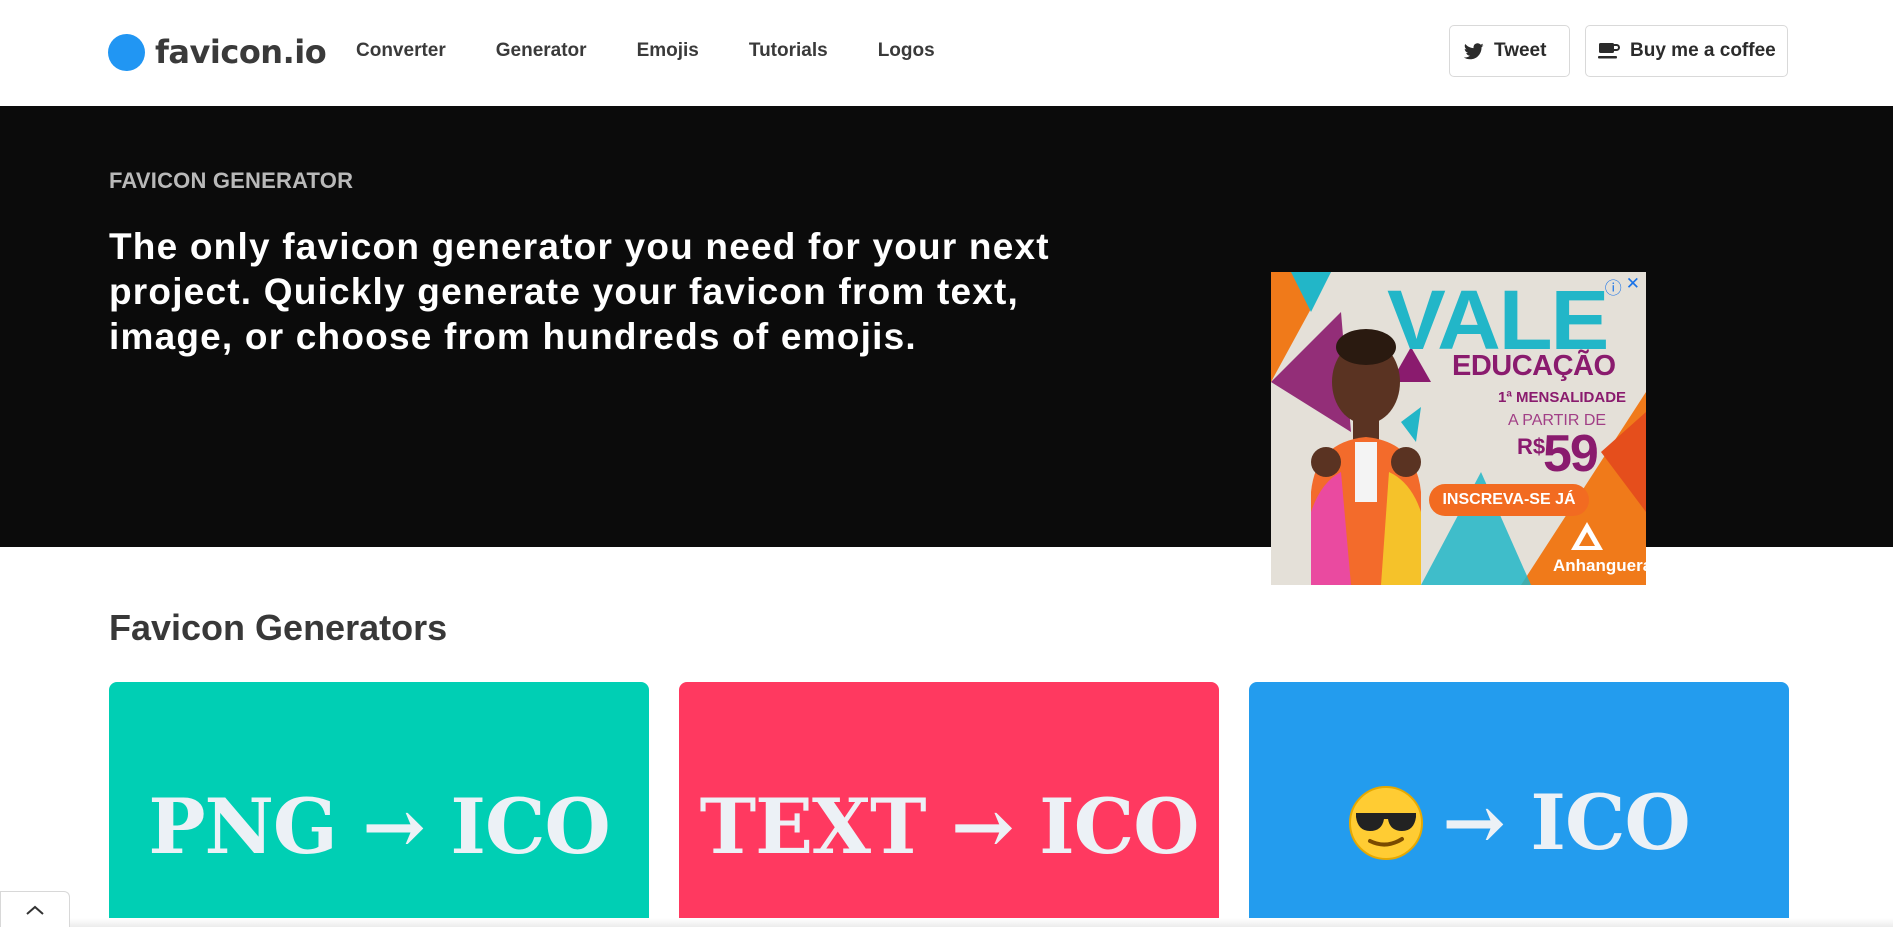 This screenshot has width=1893, height=927. I want to click on card-label-text: → ICO, so click(1566, 822).